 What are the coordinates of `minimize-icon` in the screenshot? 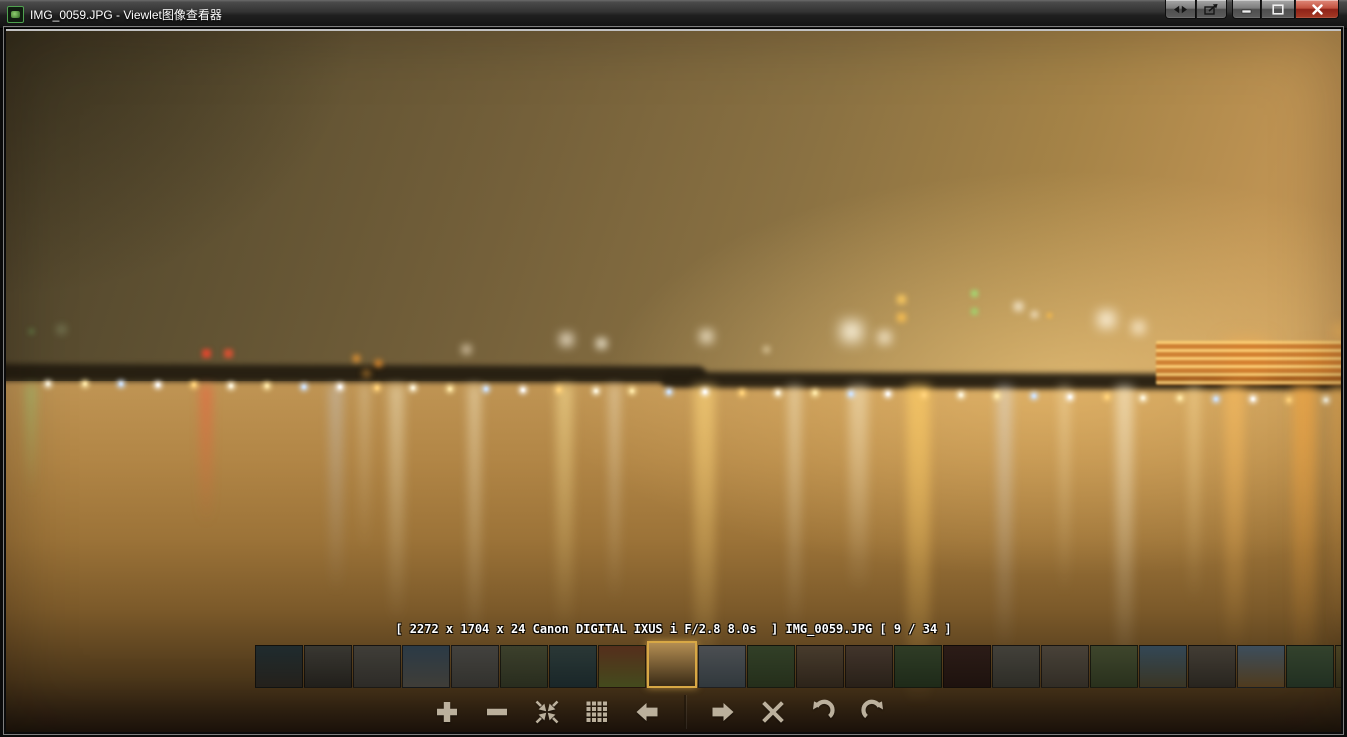 It's located at (1246, 11).